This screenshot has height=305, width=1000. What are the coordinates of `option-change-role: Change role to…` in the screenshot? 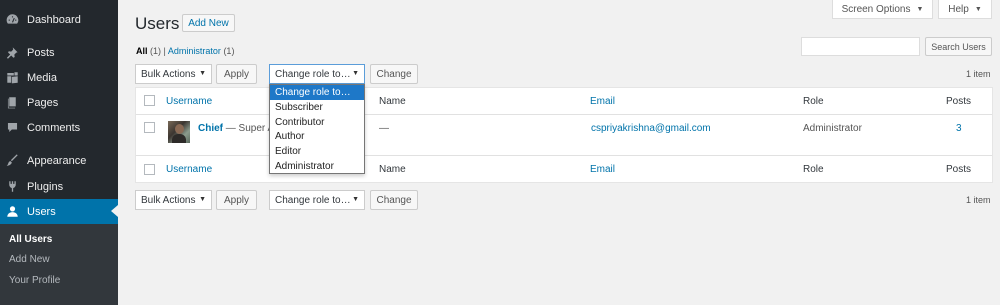 It's located at (317, 92).